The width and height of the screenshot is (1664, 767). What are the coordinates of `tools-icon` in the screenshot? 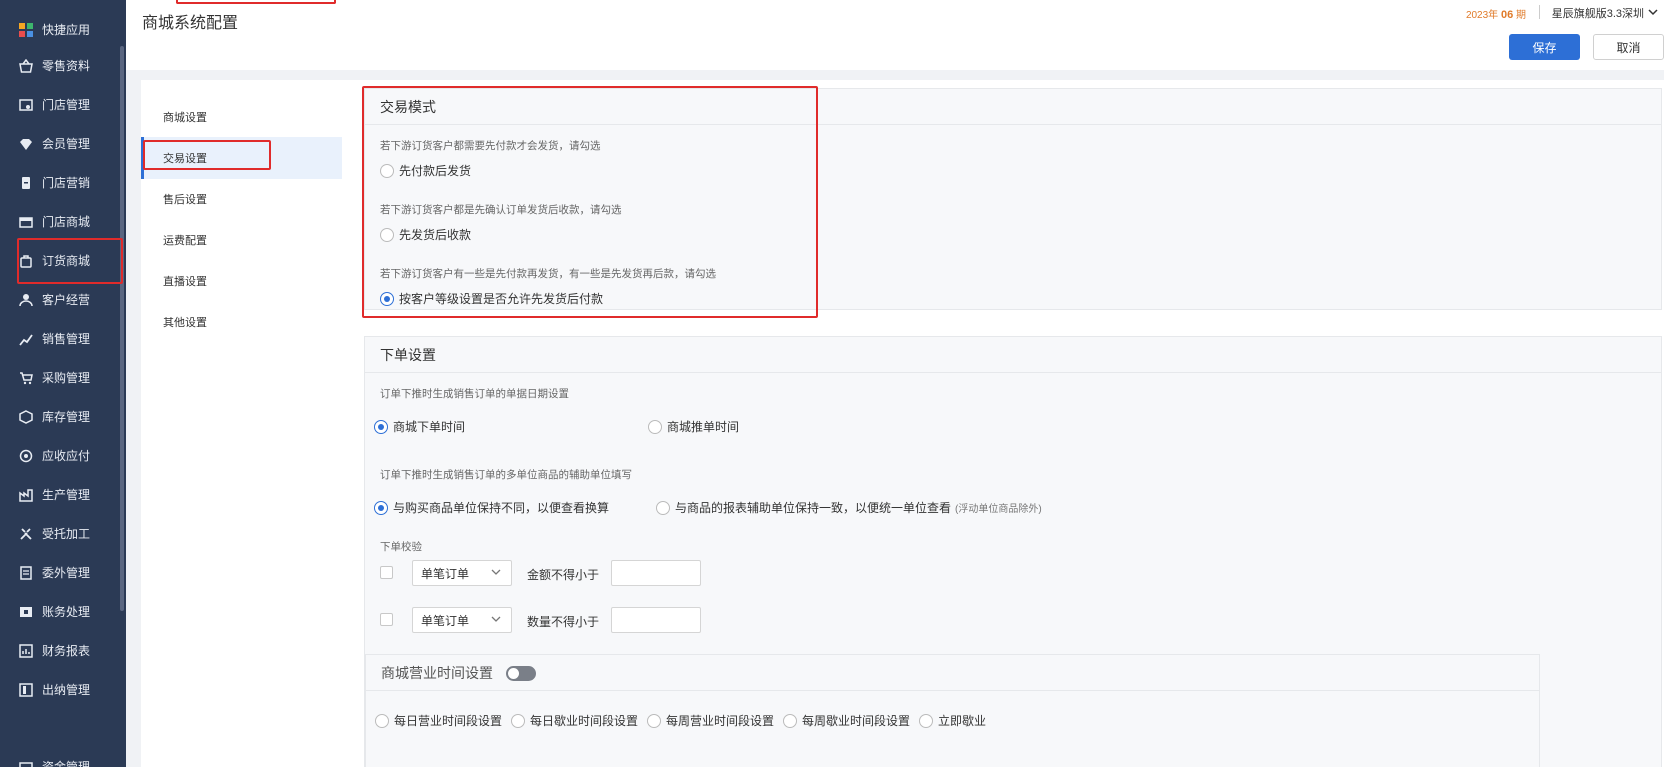 It's located at (26, 534).